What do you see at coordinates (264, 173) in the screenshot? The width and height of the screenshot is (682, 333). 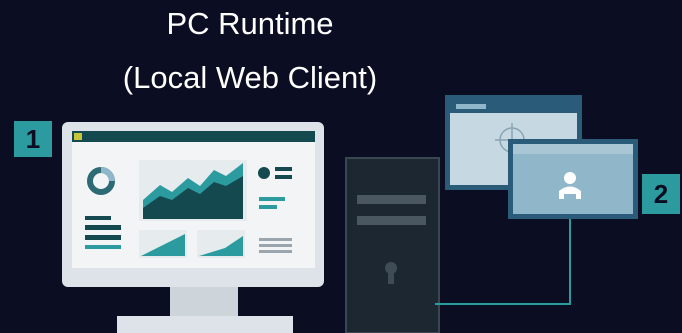 I see `legend-dot` at bounding box center [264, 173].